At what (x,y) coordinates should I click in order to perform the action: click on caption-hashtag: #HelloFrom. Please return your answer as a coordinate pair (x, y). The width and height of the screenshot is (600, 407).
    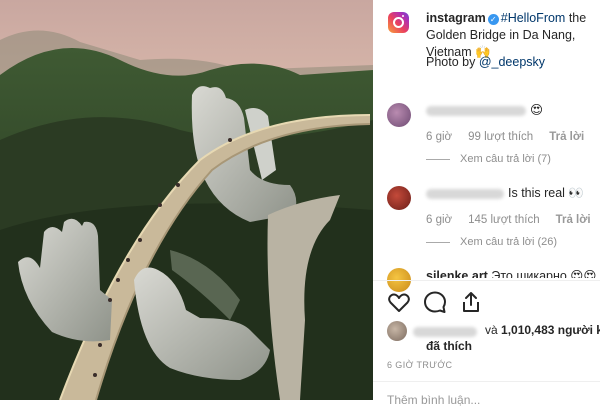
    Looking at the image, I should click on (533, 18).